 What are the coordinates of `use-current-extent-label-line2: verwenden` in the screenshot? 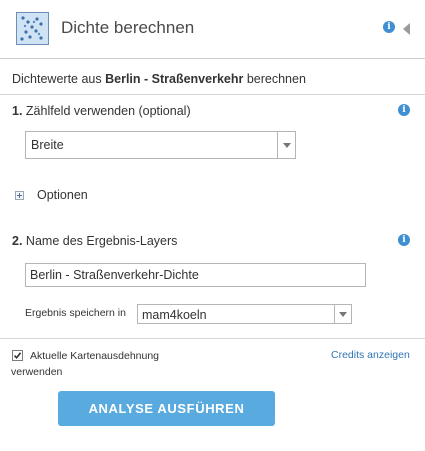 It's located at (37, 372).